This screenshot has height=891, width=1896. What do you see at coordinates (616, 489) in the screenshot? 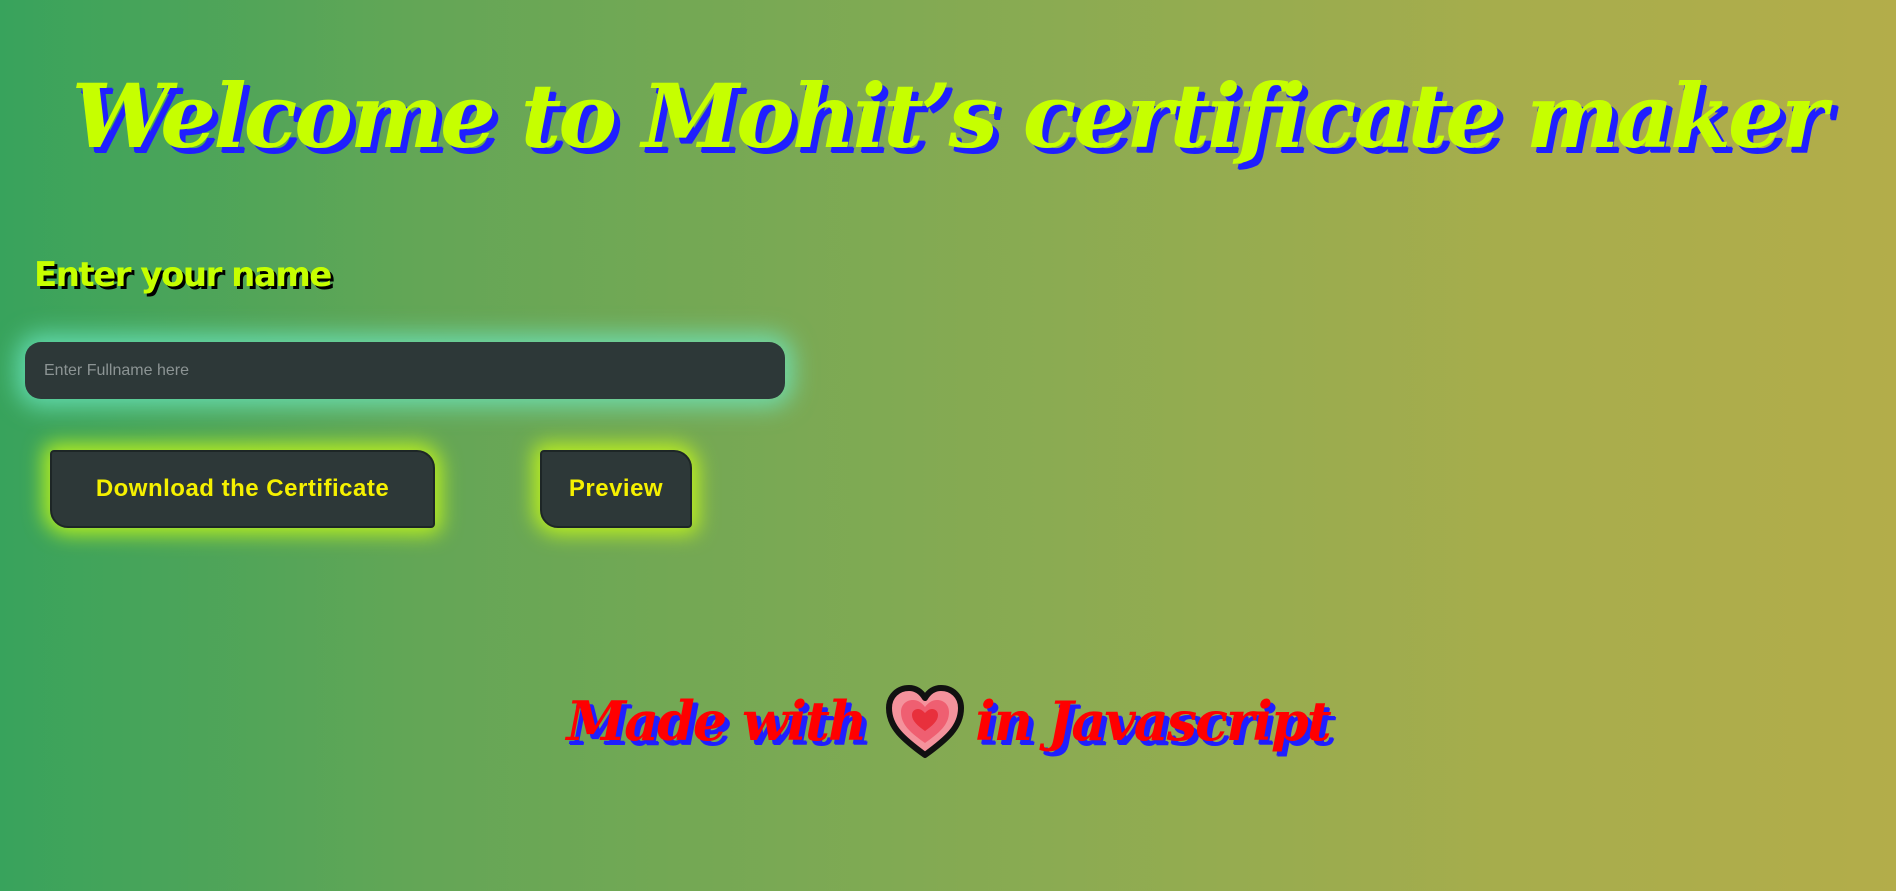
I see `preview-button: Preview` at bounding box center [616, 489].